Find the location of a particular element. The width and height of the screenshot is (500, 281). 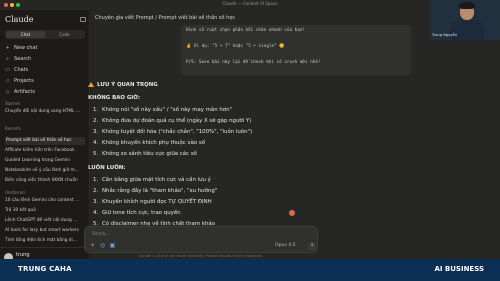

nav-label: Artifacts is located at coordinates (24, 92).